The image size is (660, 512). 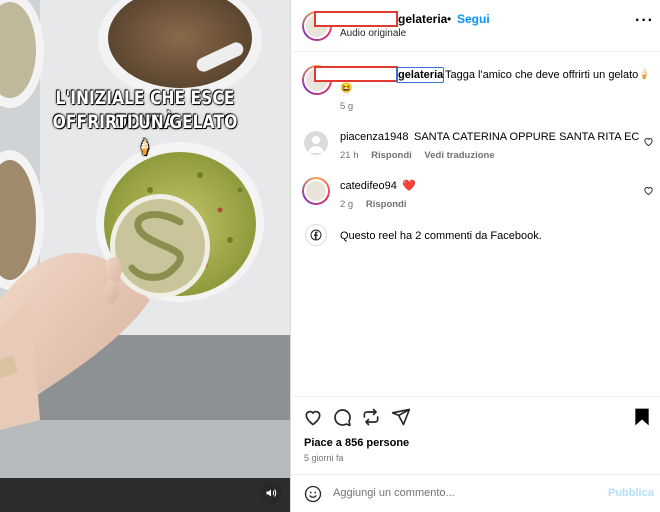 I want to click on facebook-comments-note: Questo reel ha 2 commenti da Facebook., so click(x=441, y=236).